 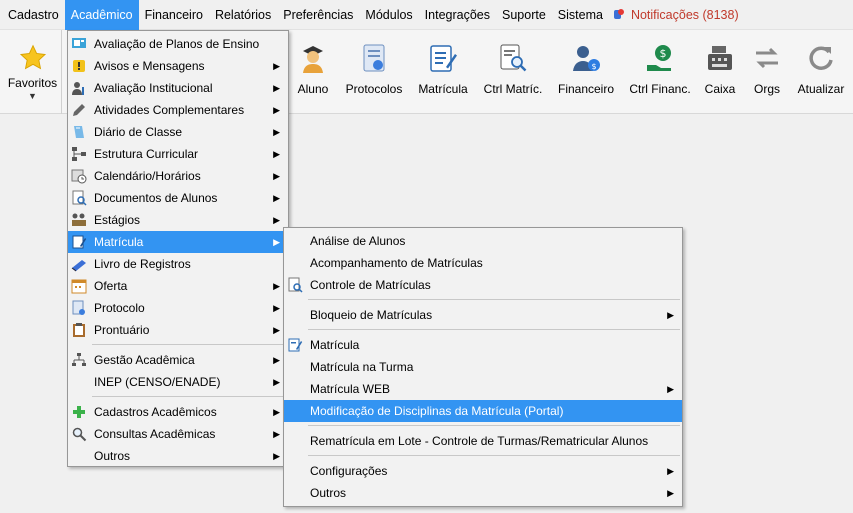 I want to click on toolbar-matricula-button: Matrícula, so click(x=443, y=72).